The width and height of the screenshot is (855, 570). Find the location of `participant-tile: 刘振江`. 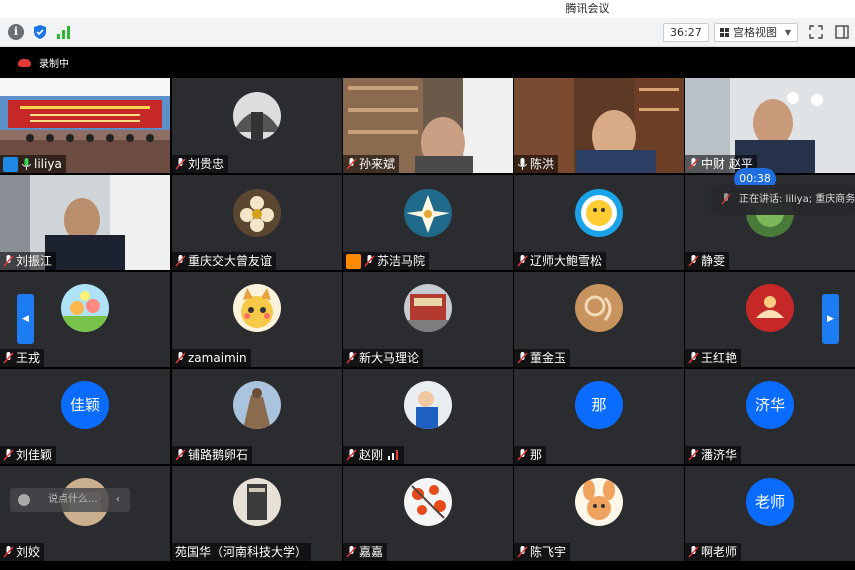

participant-tile: 刘振江 is located at coordinates (85, 222).